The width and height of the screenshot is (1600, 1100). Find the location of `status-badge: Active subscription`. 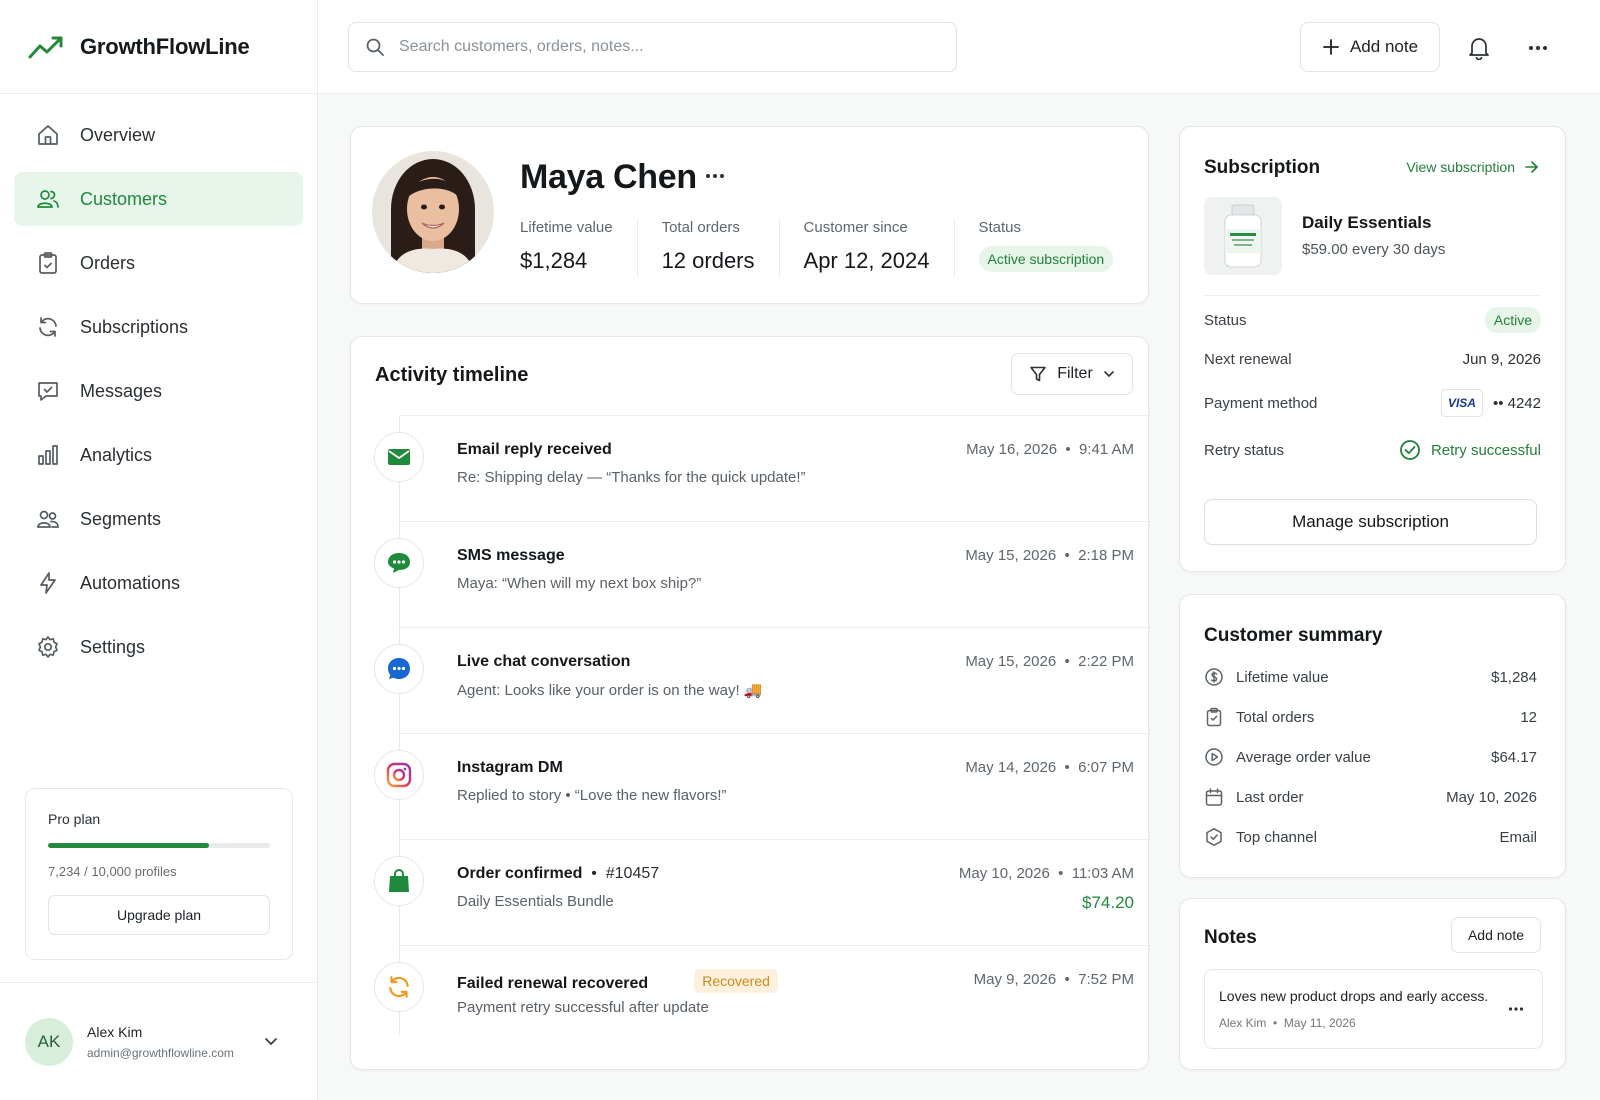

status-badge: Active subscription is located at coordinates (1046, 259).